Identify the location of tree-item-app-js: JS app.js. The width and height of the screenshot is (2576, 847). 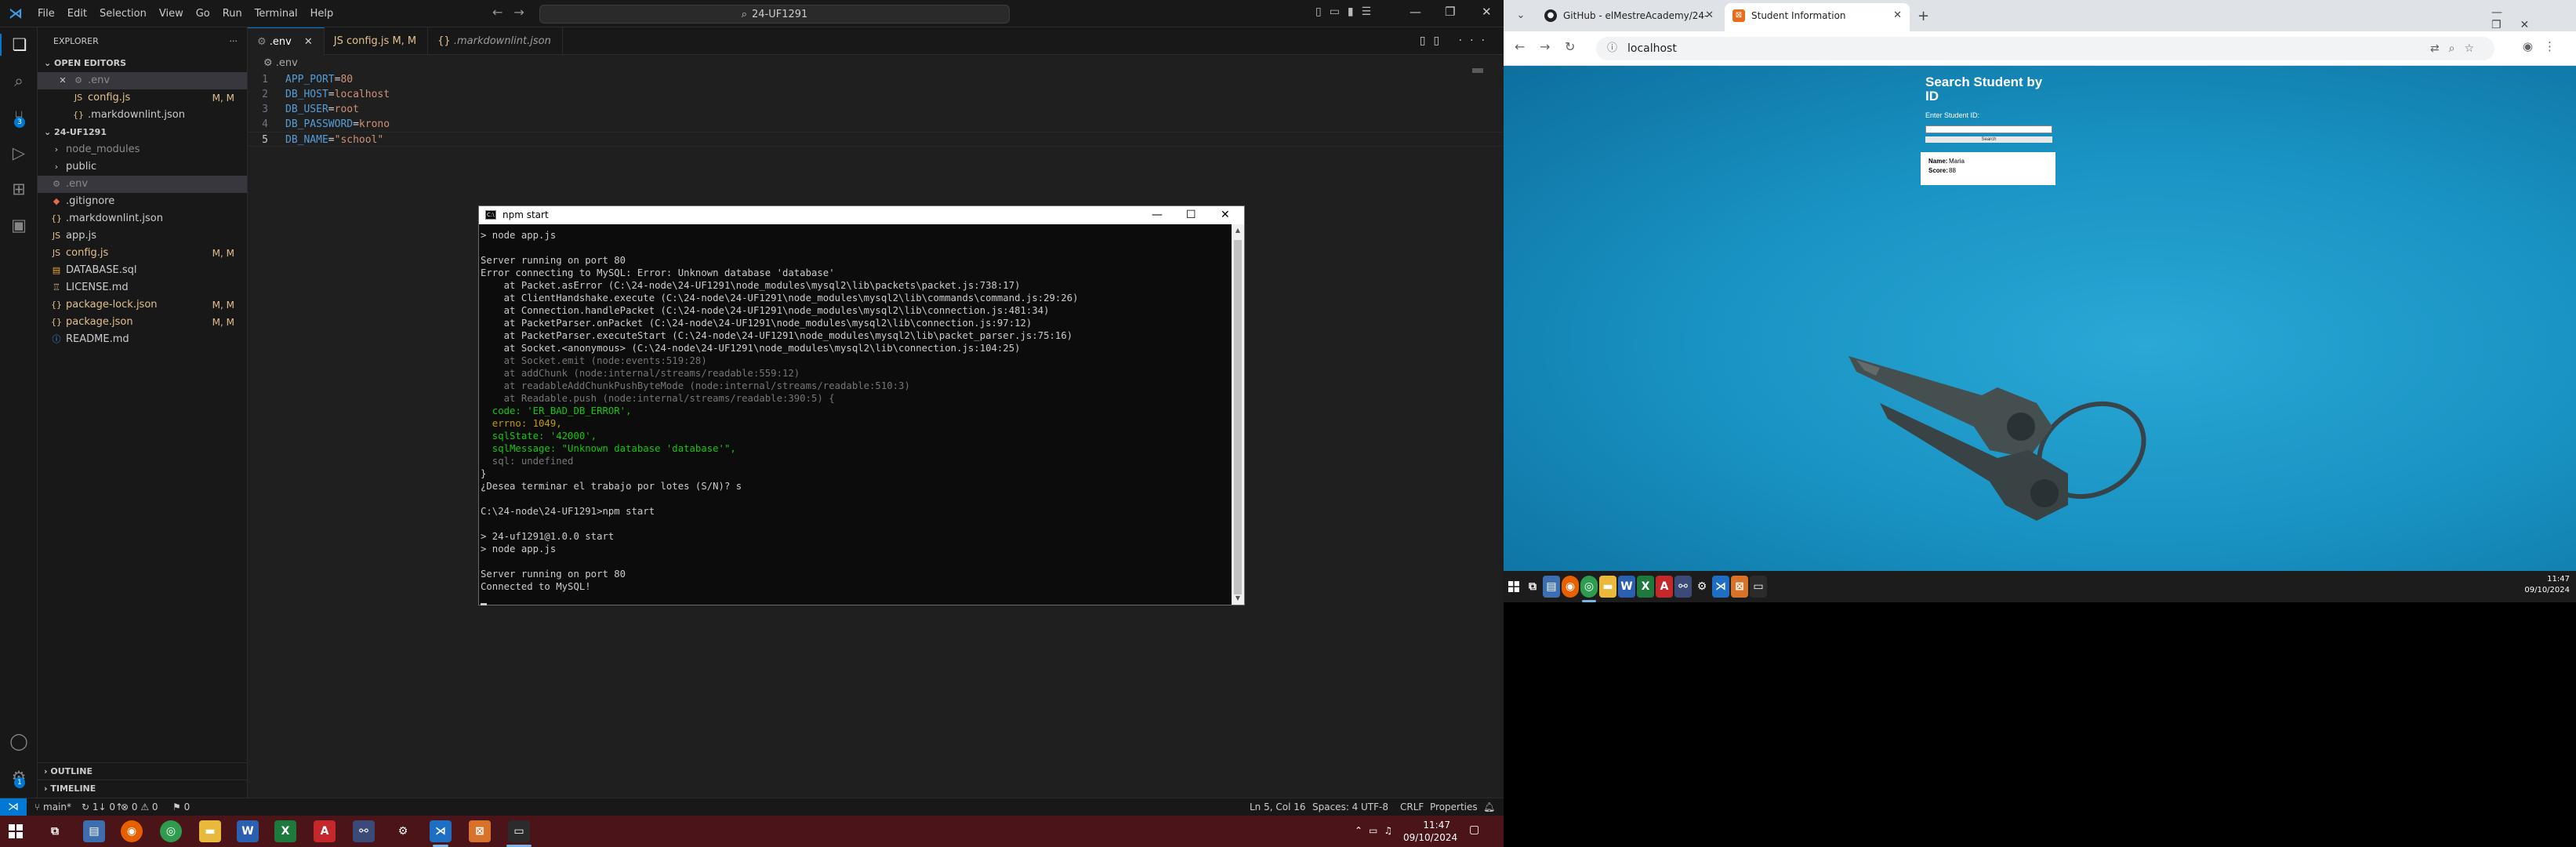
(143, 236).